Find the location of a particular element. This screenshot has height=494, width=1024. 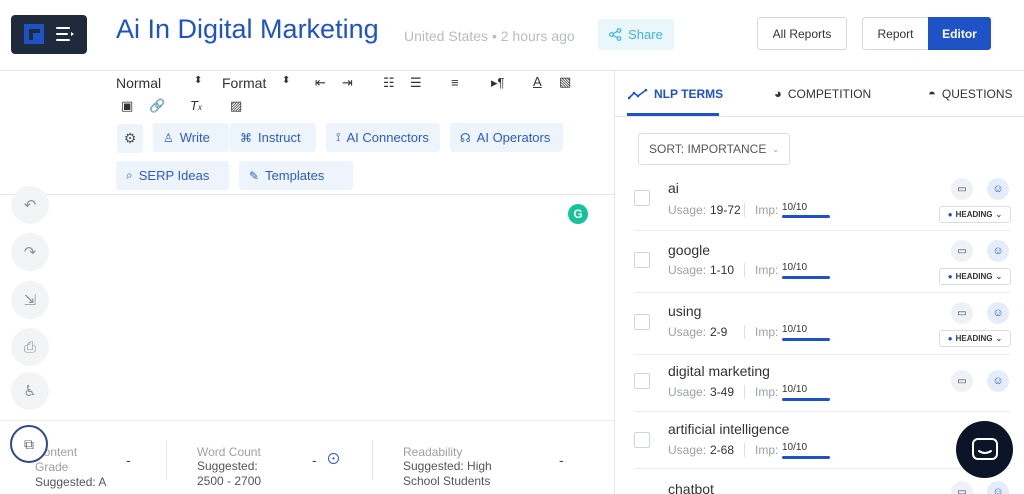

format-select: Format ⬍ is located at coordinates (256, 83).